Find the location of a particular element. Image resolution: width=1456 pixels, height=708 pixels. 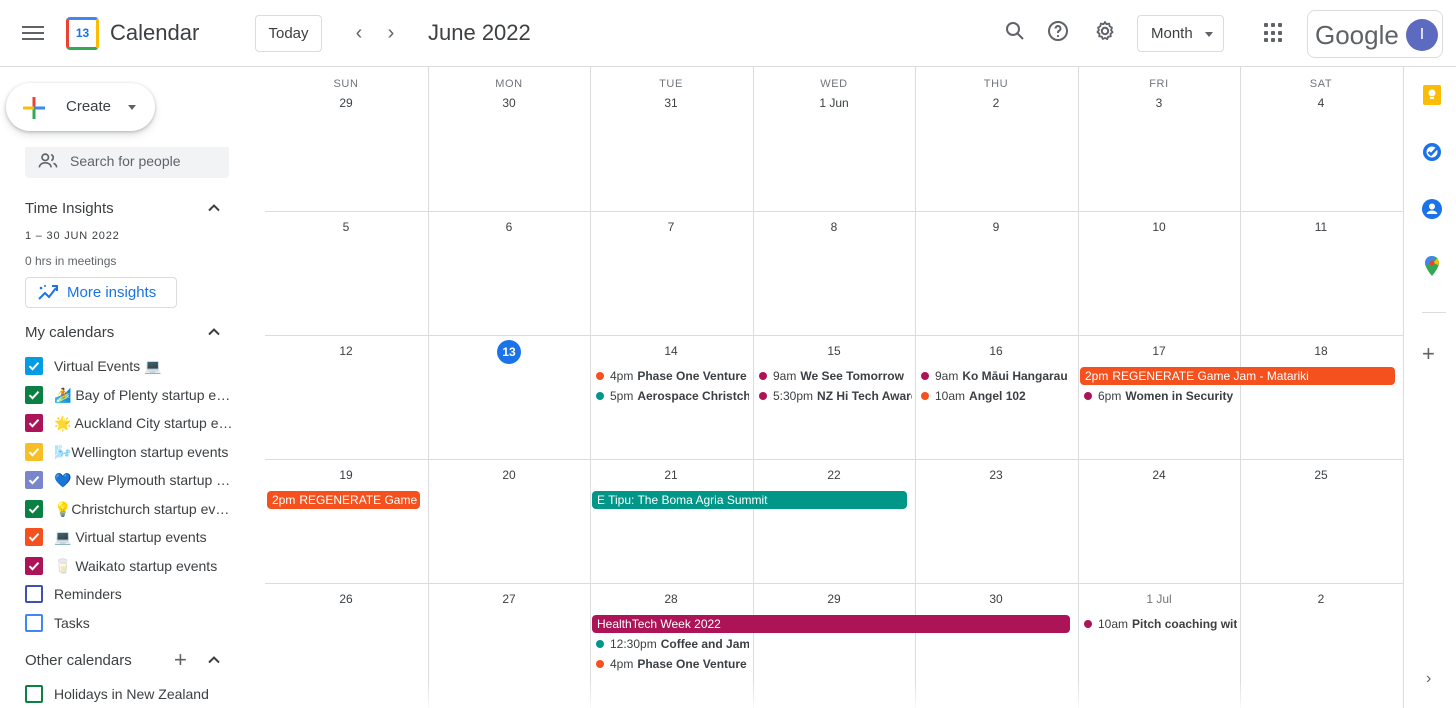

all-day-event-bar: HealthTech Week 2022 is located at coordinates (831, 624).